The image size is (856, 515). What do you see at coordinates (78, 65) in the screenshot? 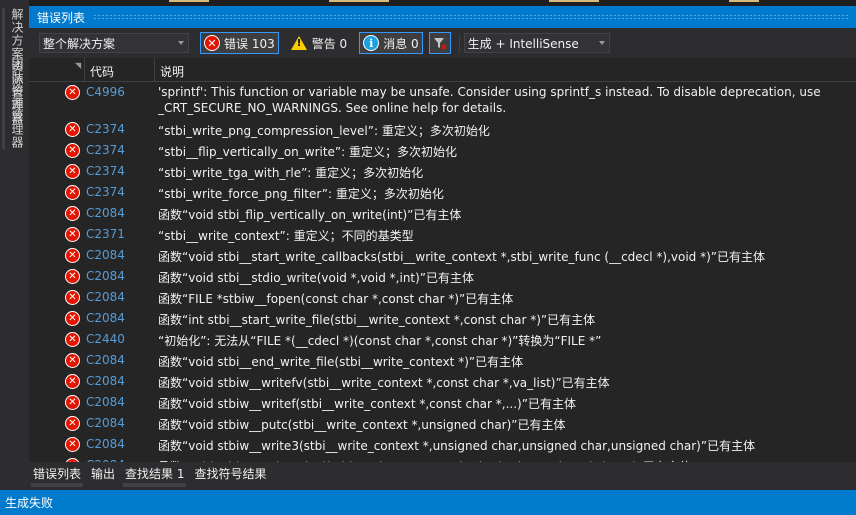
I see `sort-indicator-icon: ◥` at bounding box center [78, 65].